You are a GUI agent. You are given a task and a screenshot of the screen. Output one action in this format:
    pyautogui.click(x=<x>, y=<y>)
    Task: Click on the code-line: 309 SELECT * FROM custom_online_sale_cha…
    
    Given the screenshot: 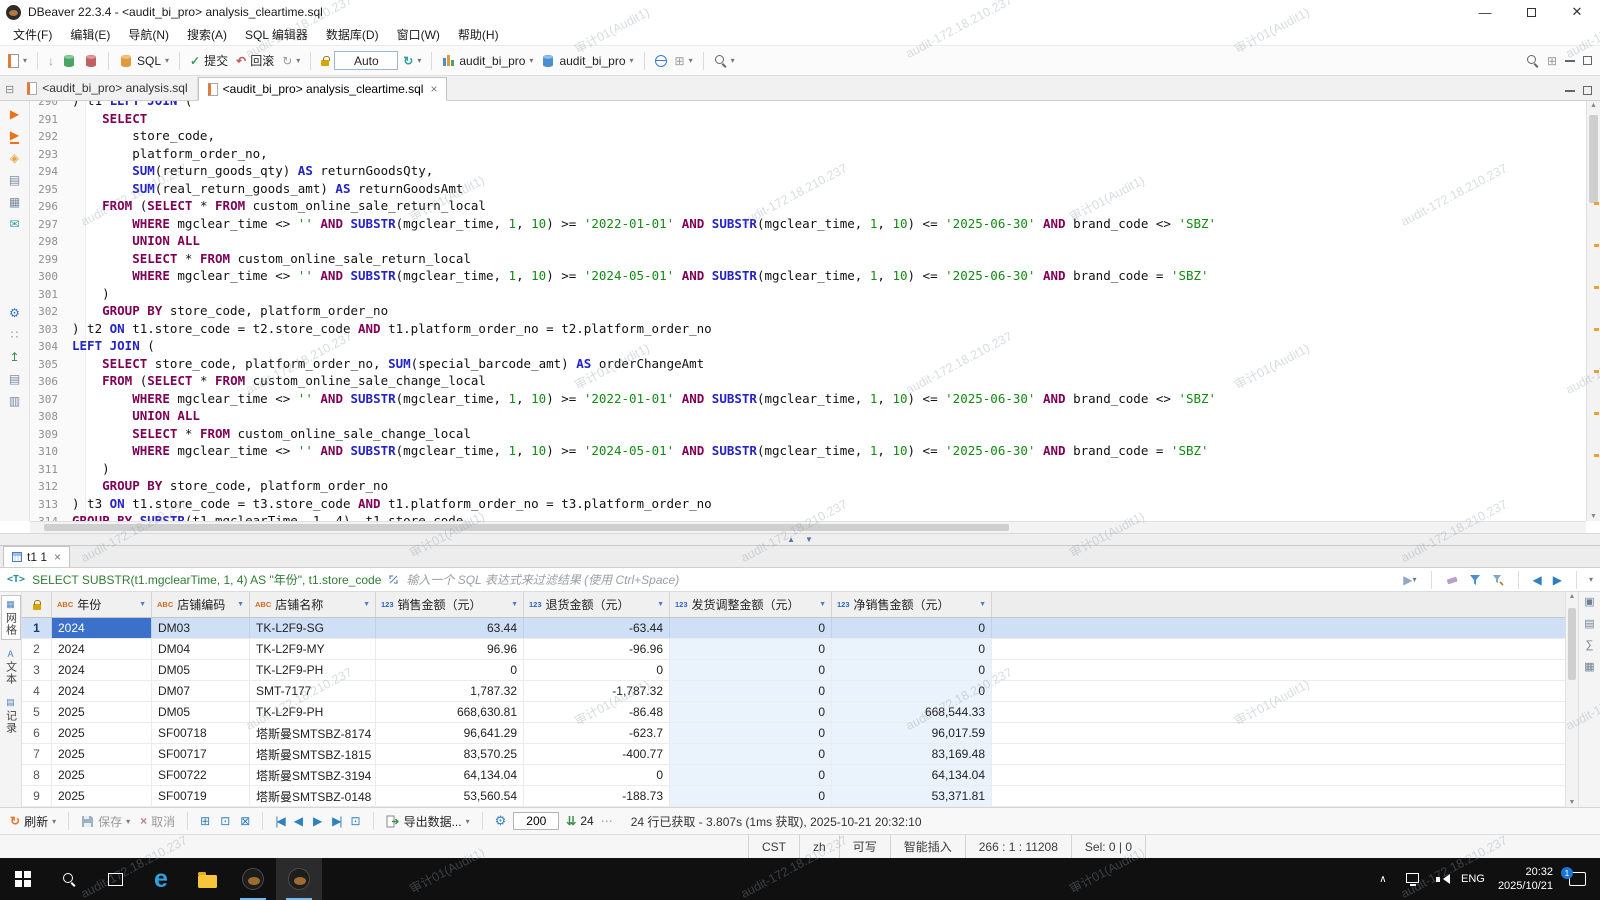 What is the action you would take?
    pyautogui.click(x=808, y=434)
    